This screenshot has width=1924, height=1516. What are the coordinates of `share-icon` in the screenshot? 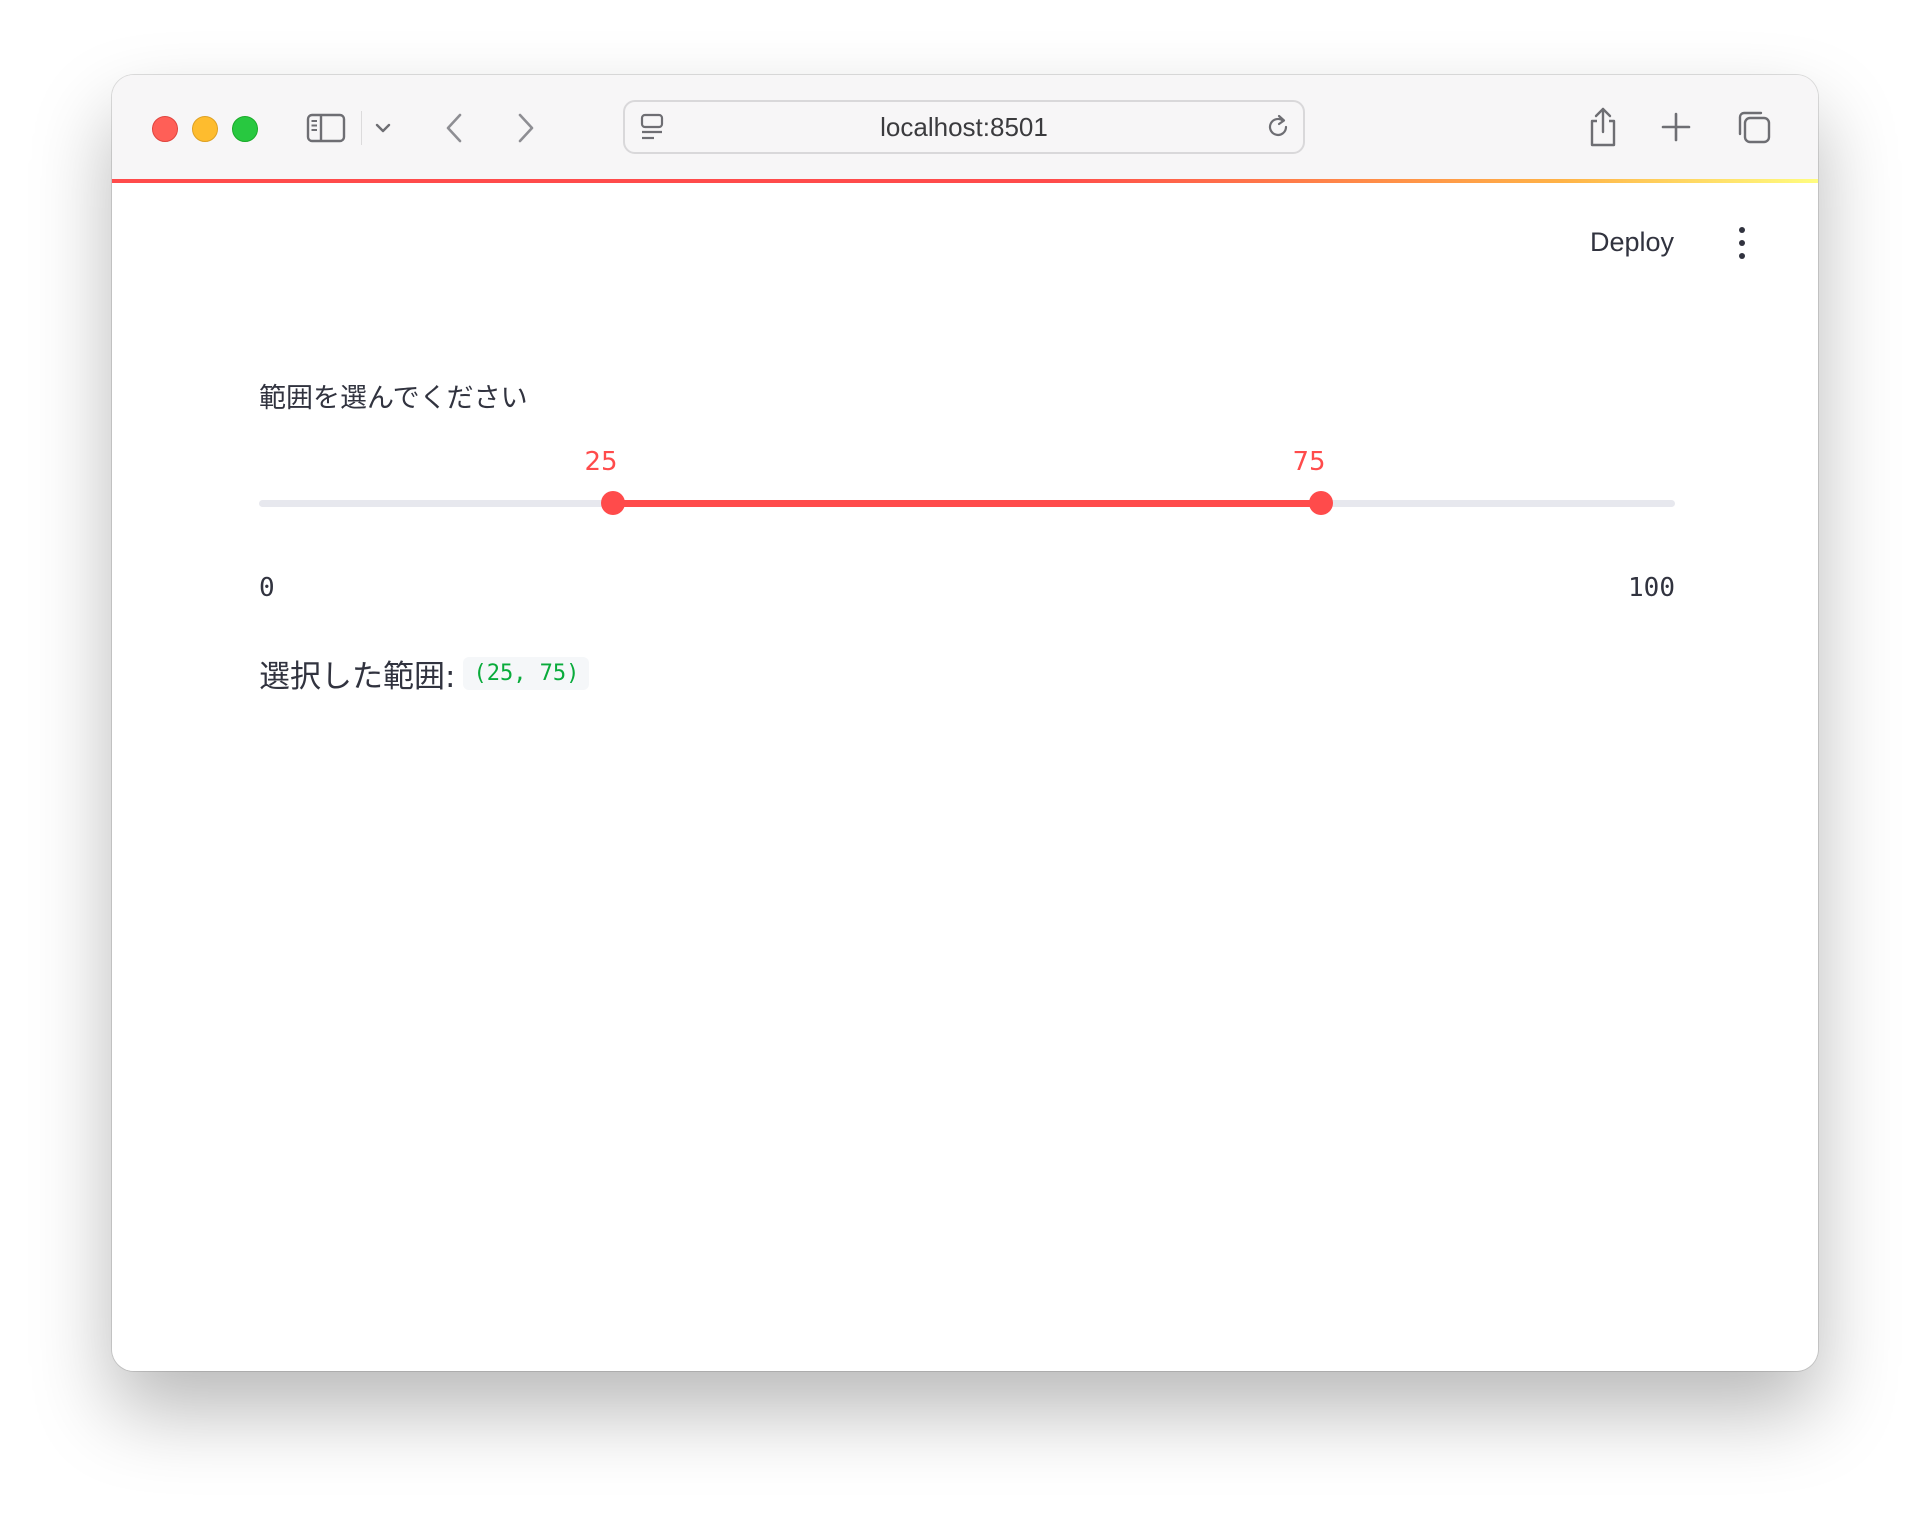 It's located at (1603, 127).